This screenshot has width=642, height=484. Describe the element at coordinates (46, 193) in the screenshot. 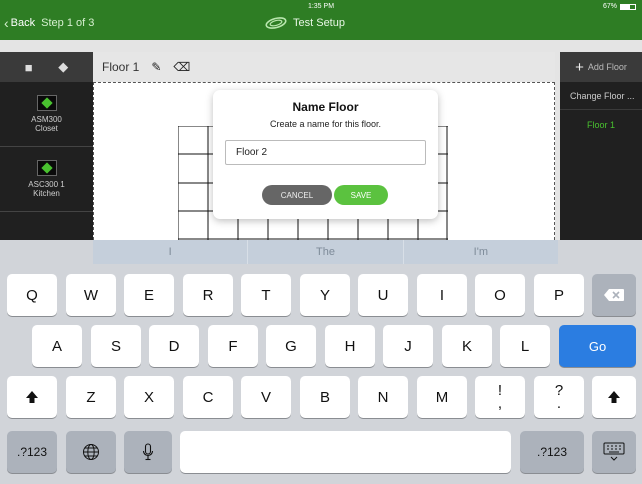

I see `device-location: Kitchen` at that location.